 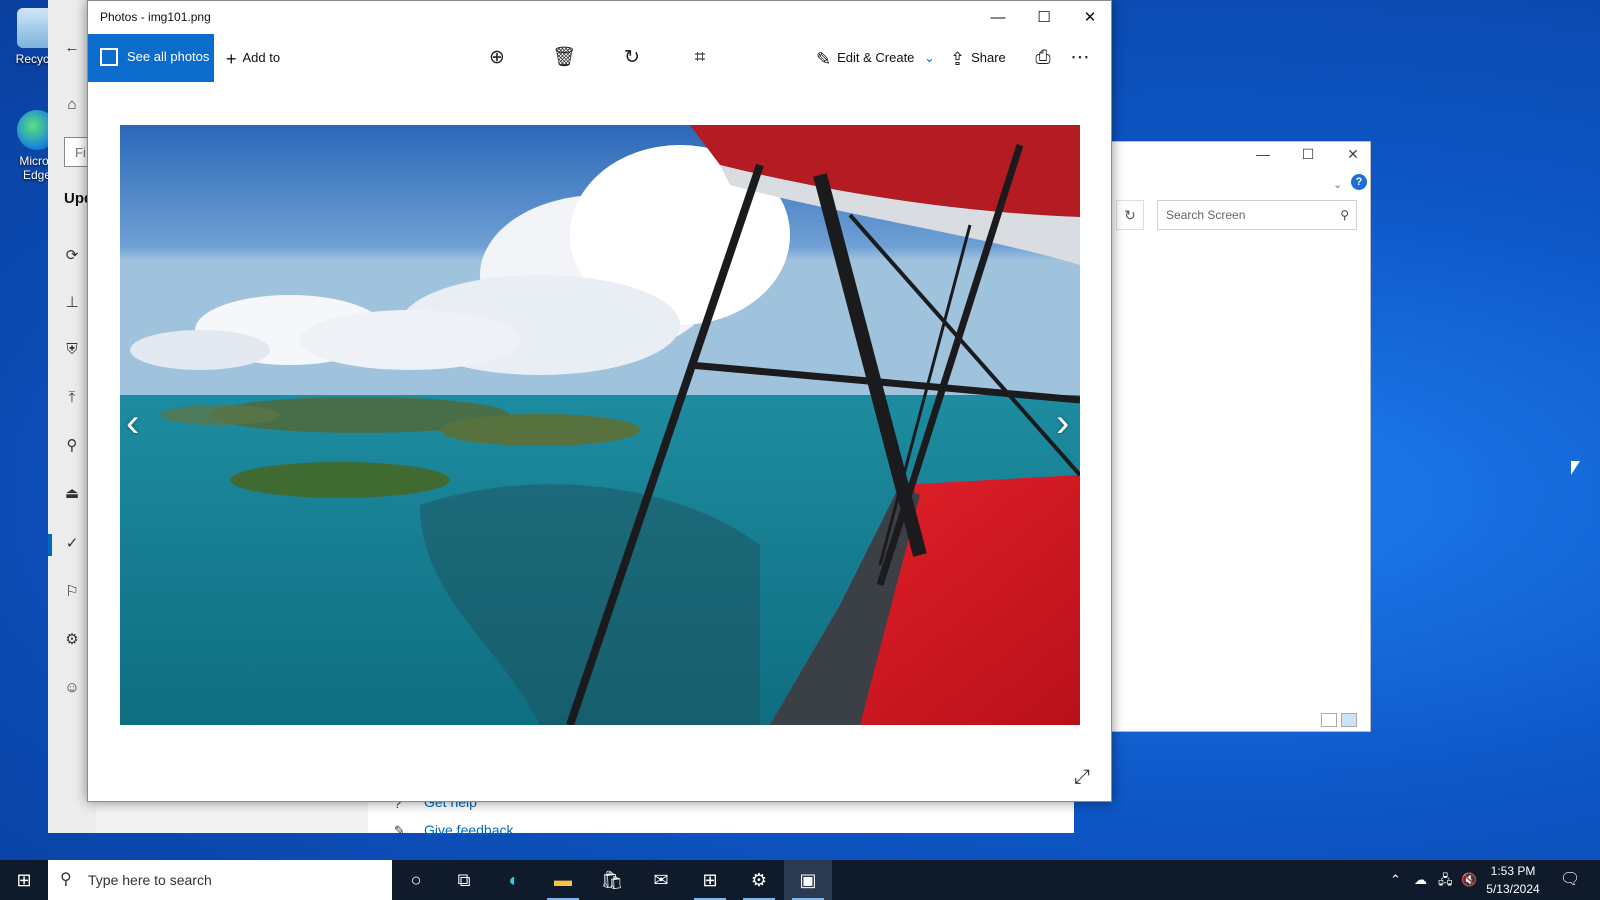 I want to click on delete-icon: 🗑, so click(x=564, y=58).